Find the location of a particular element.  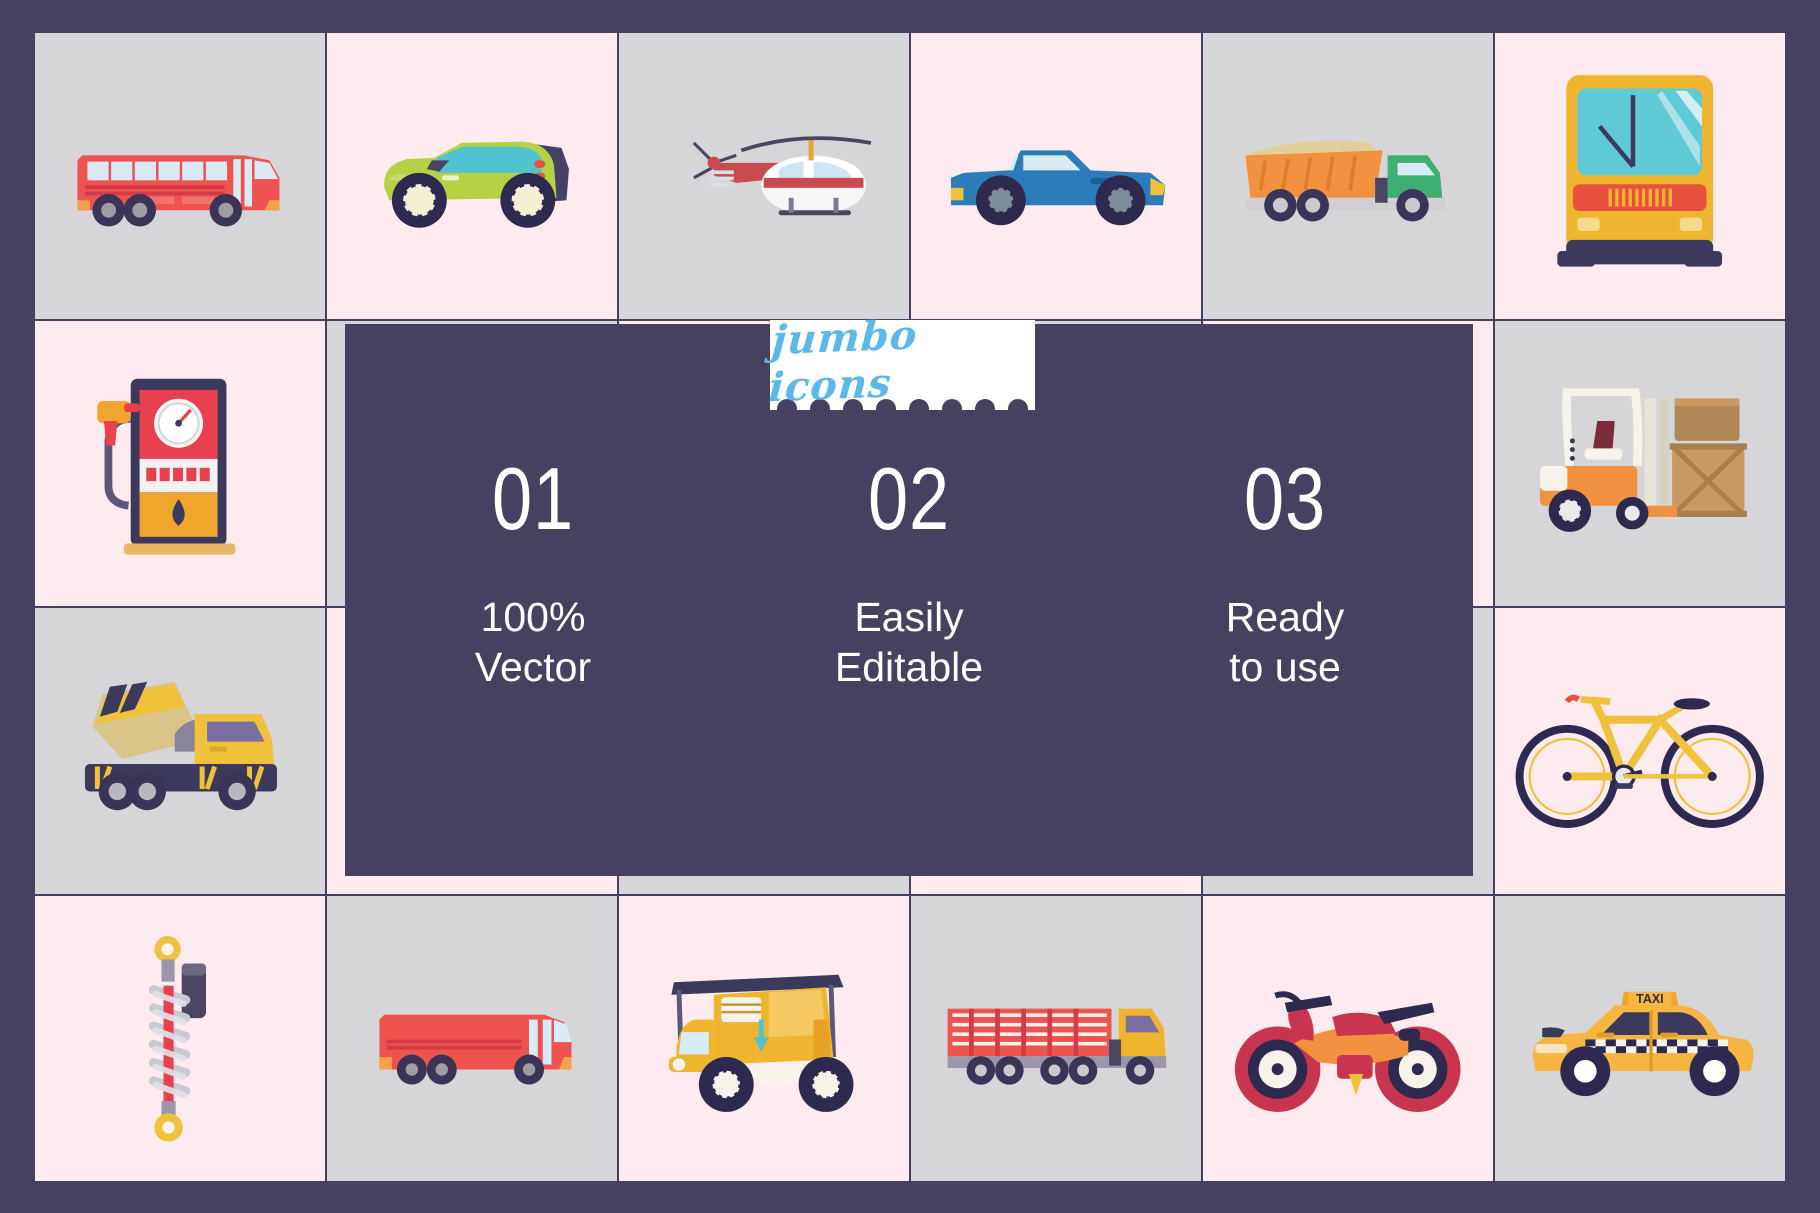

tile-shock-absorber is located at coordinates (180, 1038).